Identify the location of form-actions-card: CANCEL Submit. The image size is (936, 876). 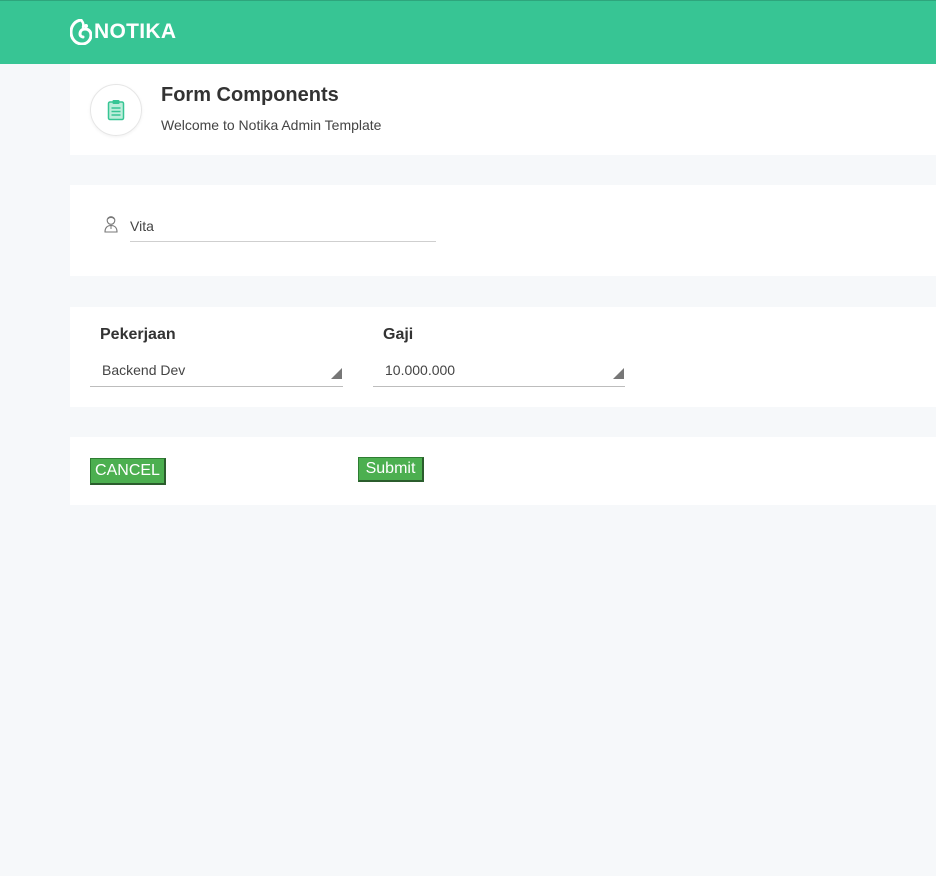
(503, 471).